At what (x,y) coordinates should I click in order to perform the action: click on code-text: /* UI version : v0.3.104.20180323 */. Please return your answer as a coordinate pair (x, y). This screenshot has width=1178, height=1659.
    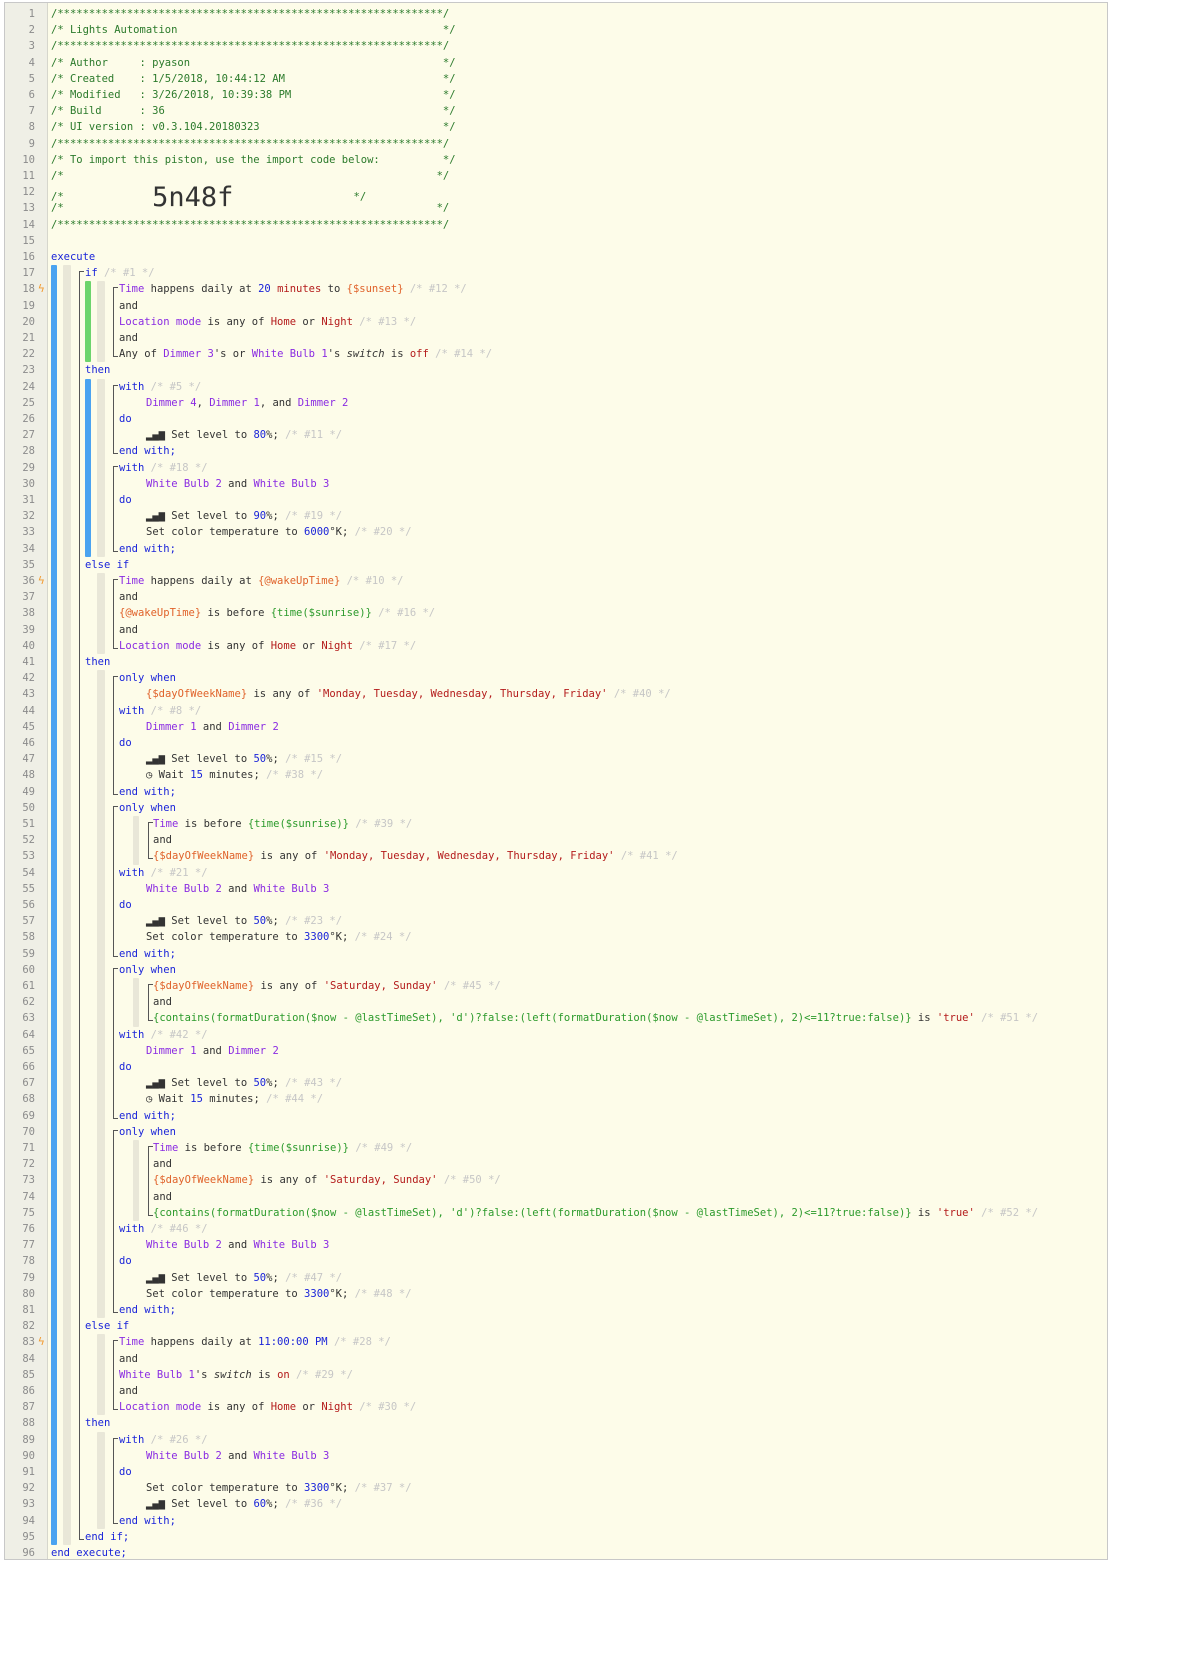
    Looking at the image, I should click on (253, 127).